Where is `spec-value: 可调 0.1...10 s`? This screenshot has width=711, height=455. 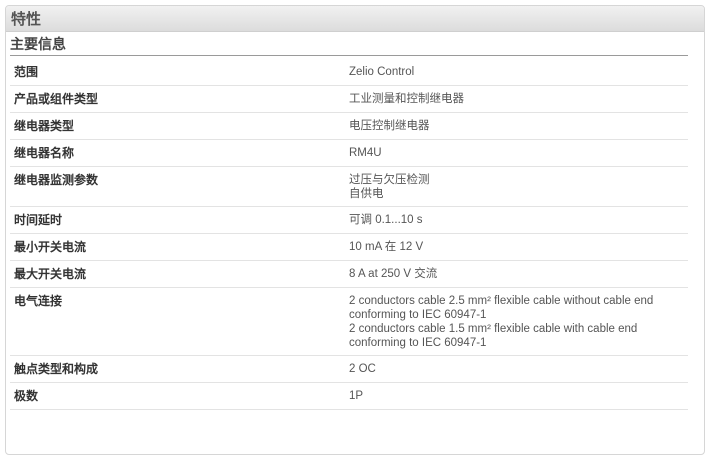 spec-value: 可调 0.1...10 s is located at coordinates (518, 220).